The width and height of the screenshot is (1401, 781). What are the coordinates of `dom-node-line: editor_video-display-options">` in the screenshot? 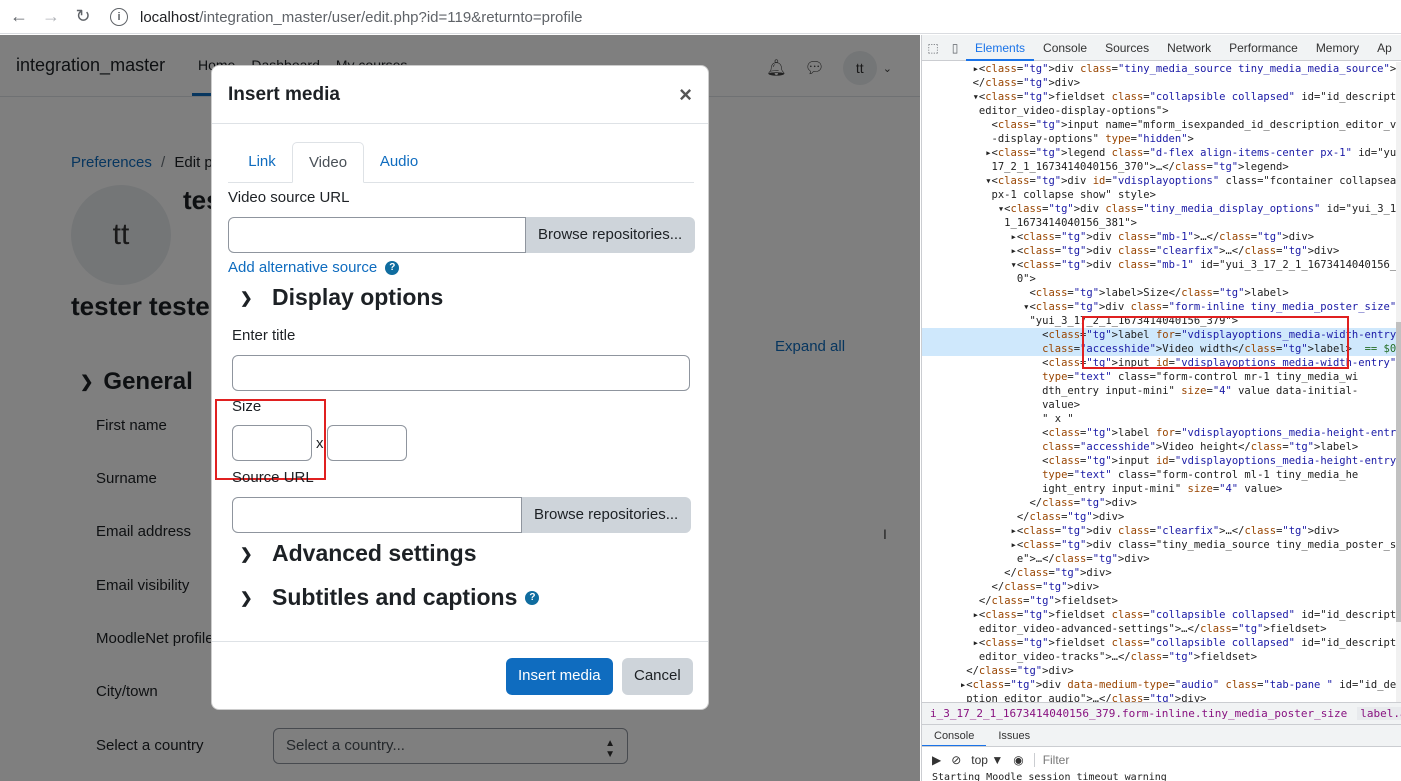 It's located at (1159, 111).